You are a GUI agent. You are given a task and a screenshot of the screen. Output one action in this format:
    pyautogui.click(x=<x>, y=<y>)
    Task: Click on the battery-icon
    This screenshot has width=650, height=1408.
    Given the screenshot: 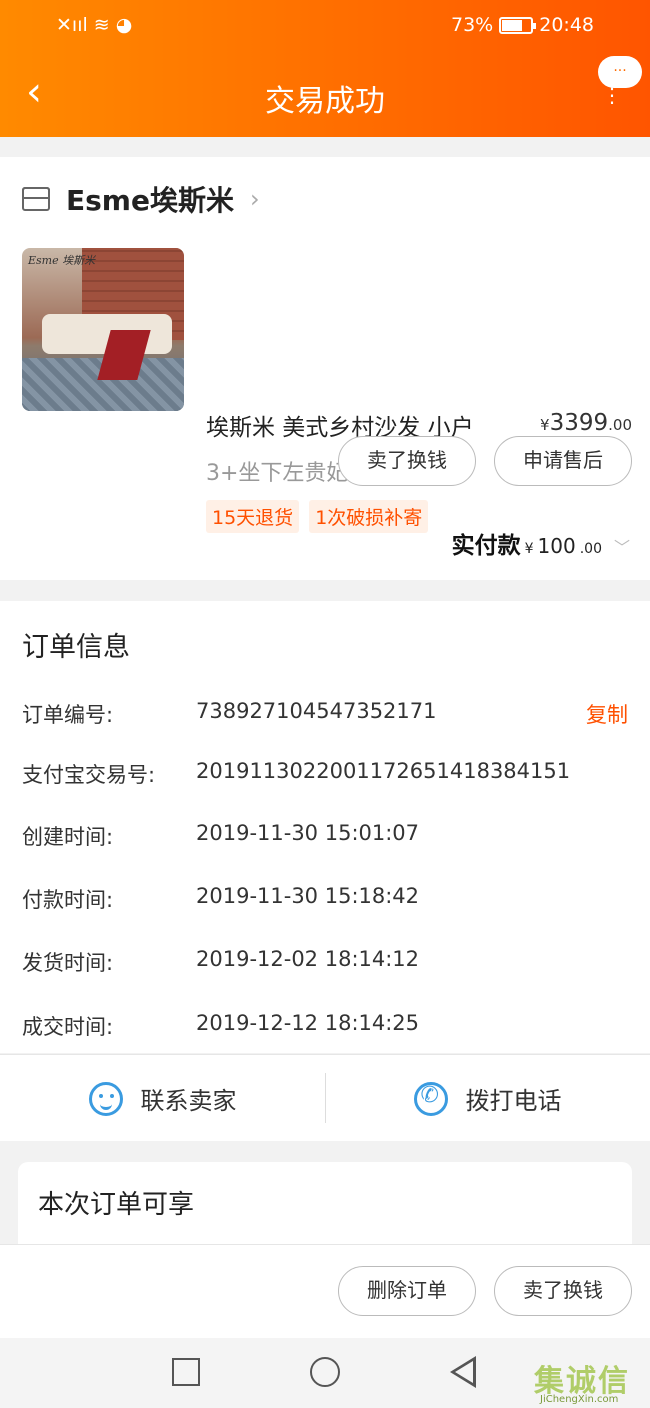 What is the action you would take?
    pyautogui.click(x=518, y=25)
    